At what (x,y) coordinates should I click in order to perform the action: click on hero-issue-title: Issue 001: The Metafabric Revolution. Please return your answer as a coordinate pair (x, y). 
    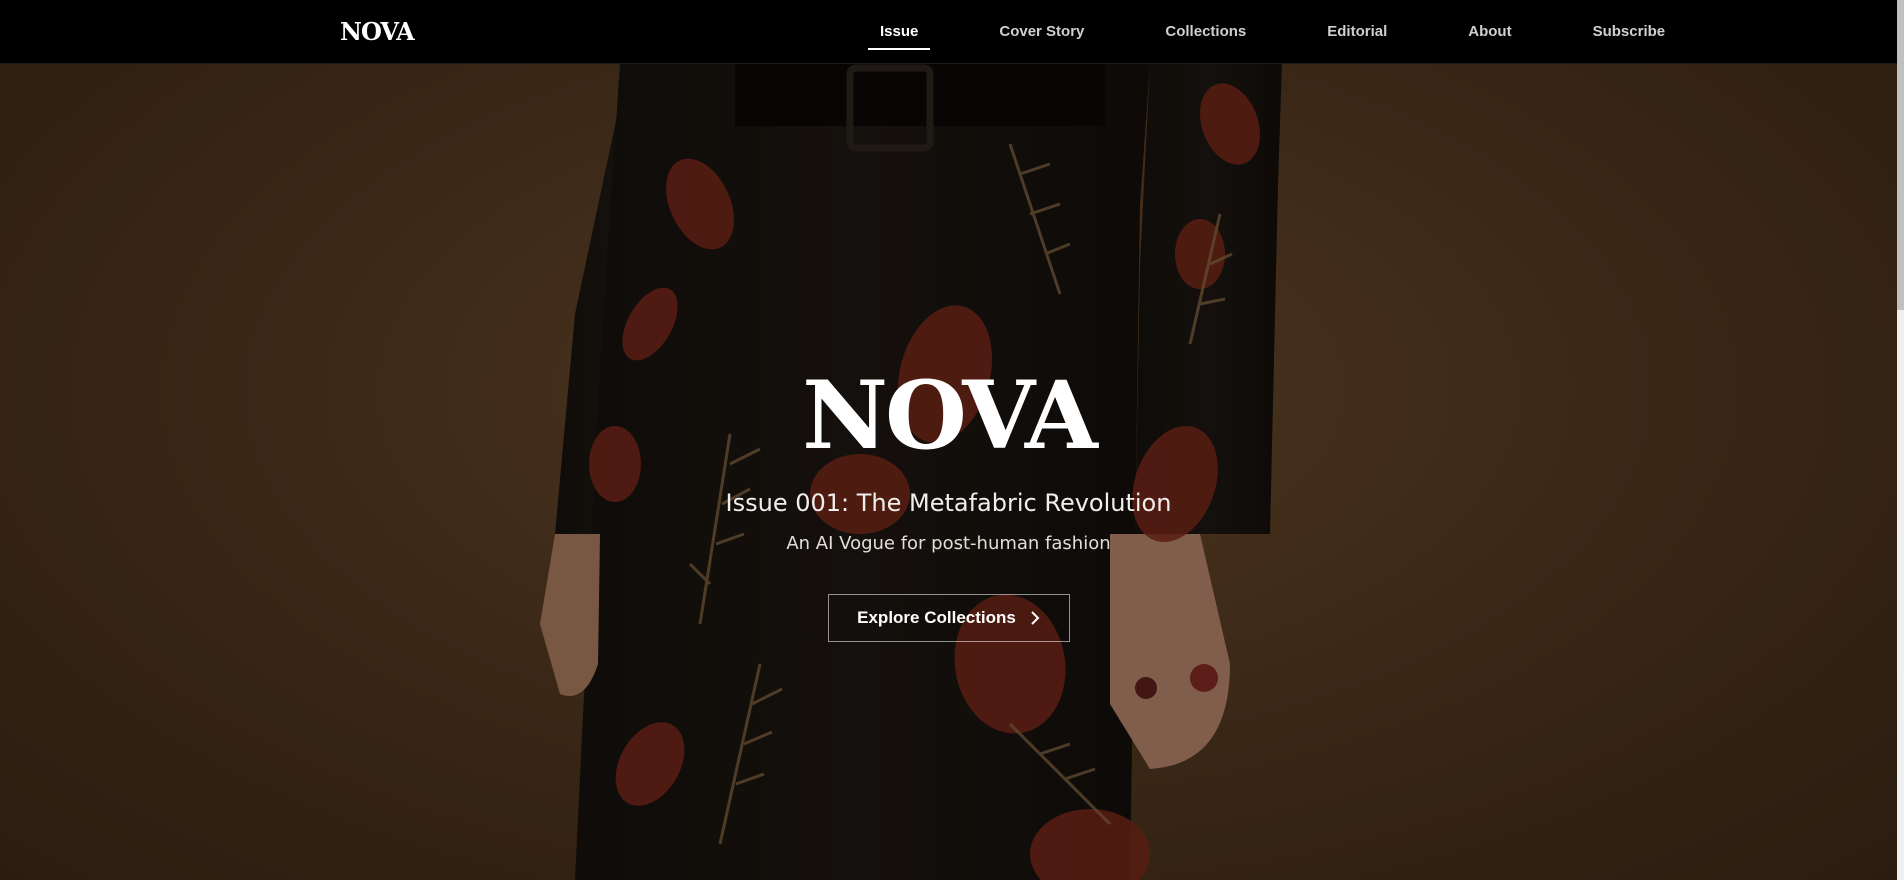
    Looking at the image, I should click on (948, 503).